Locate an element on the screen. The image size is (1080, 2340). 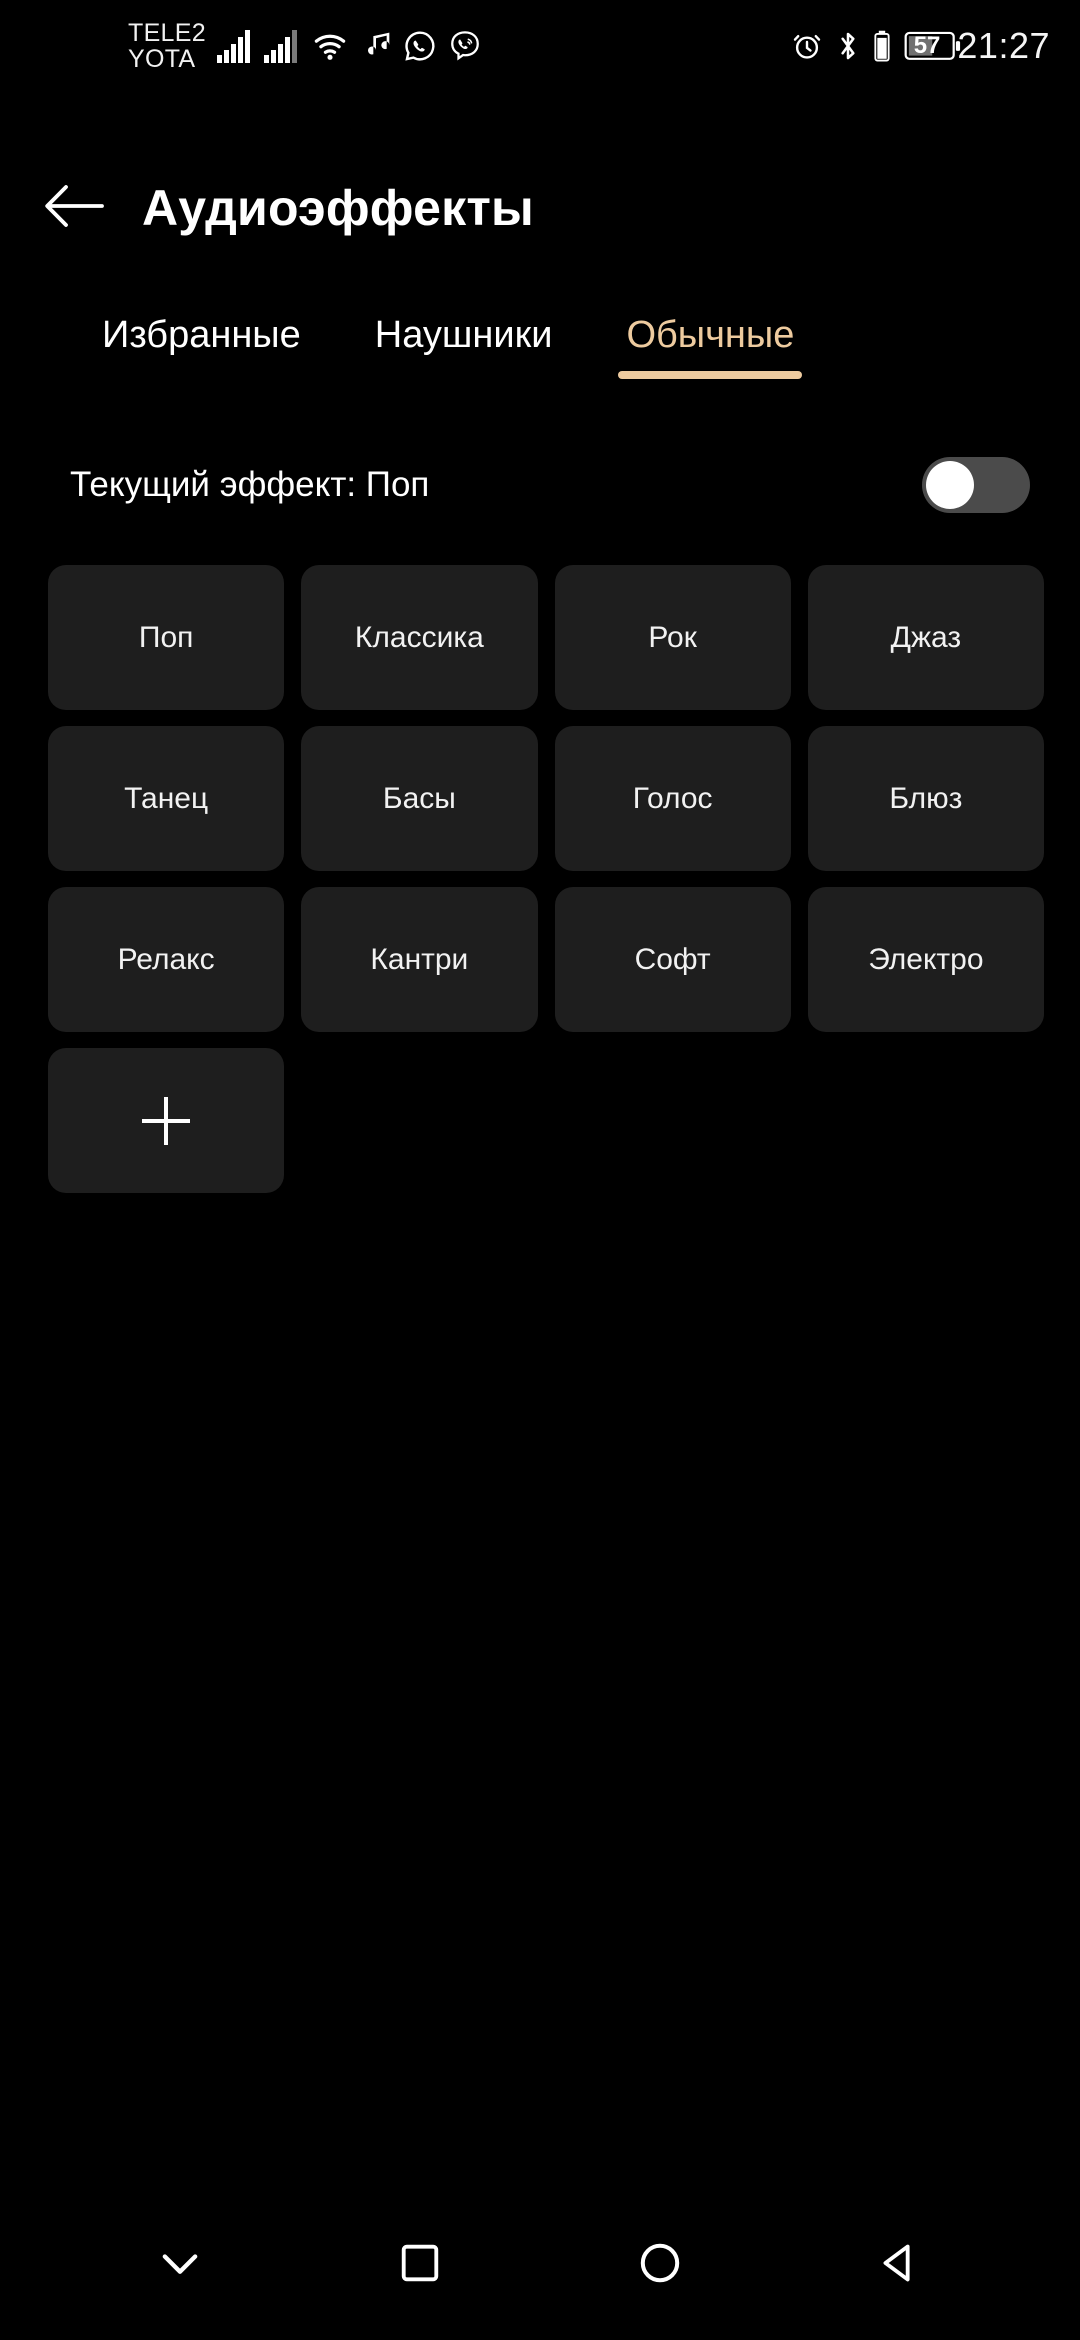
back-arrow-icon is located at coordinates (74, 208).